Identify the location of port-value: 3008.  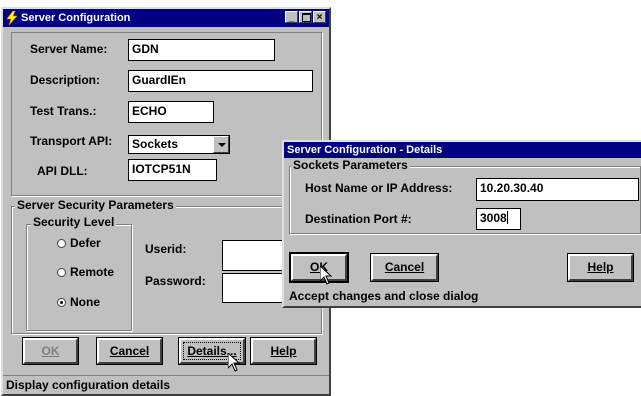
(493, 218).